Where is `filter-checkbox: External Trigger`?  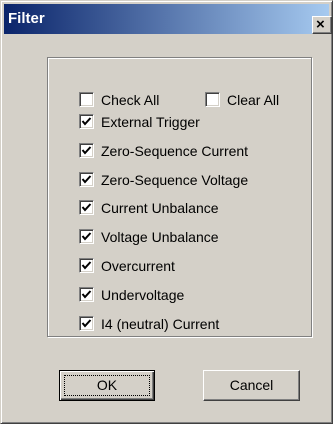
filter-checkbox: External Trigger is located at coordinates (189, 122).